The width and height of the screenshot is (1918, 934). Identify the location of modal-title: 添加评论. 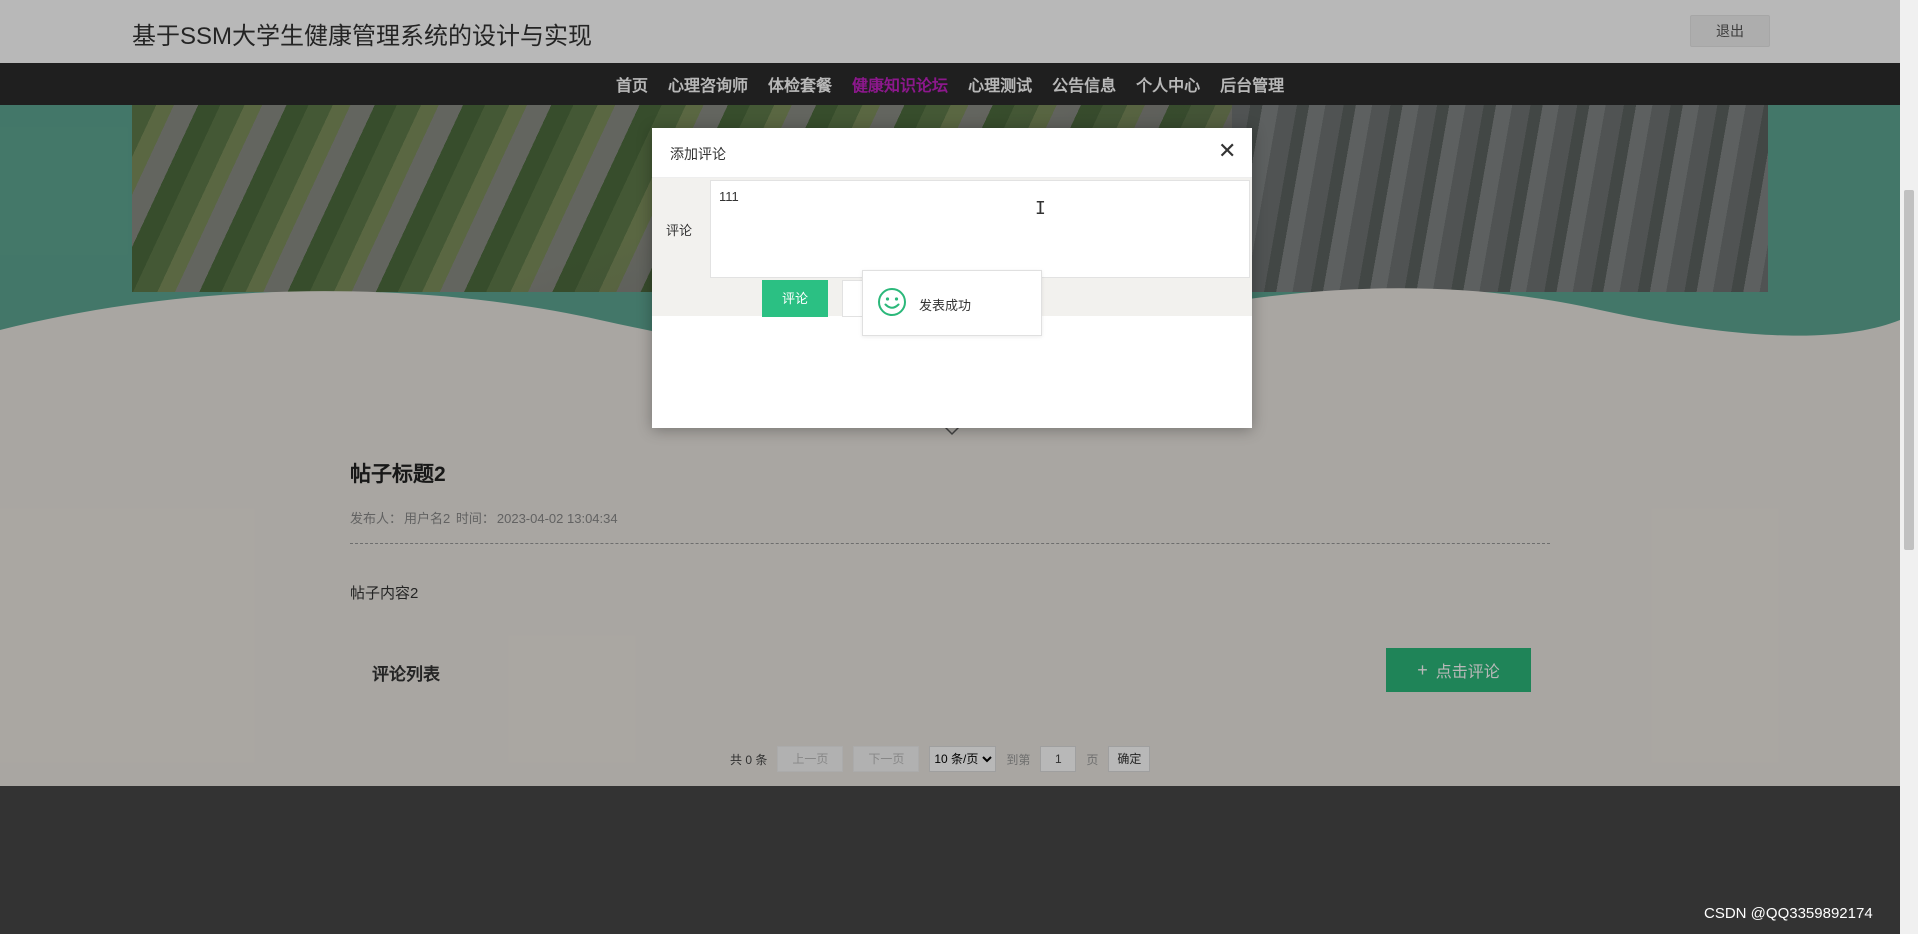
(698, 154).